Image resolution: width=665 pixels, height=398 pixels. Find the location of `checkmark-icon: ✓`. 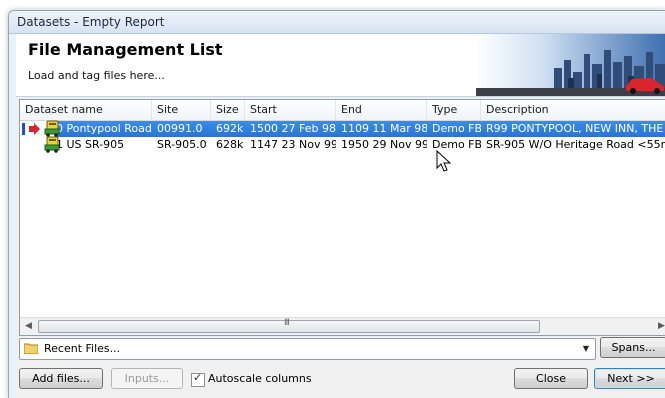

checkmark-icon: ✓ is located at coordinates (198, 377).